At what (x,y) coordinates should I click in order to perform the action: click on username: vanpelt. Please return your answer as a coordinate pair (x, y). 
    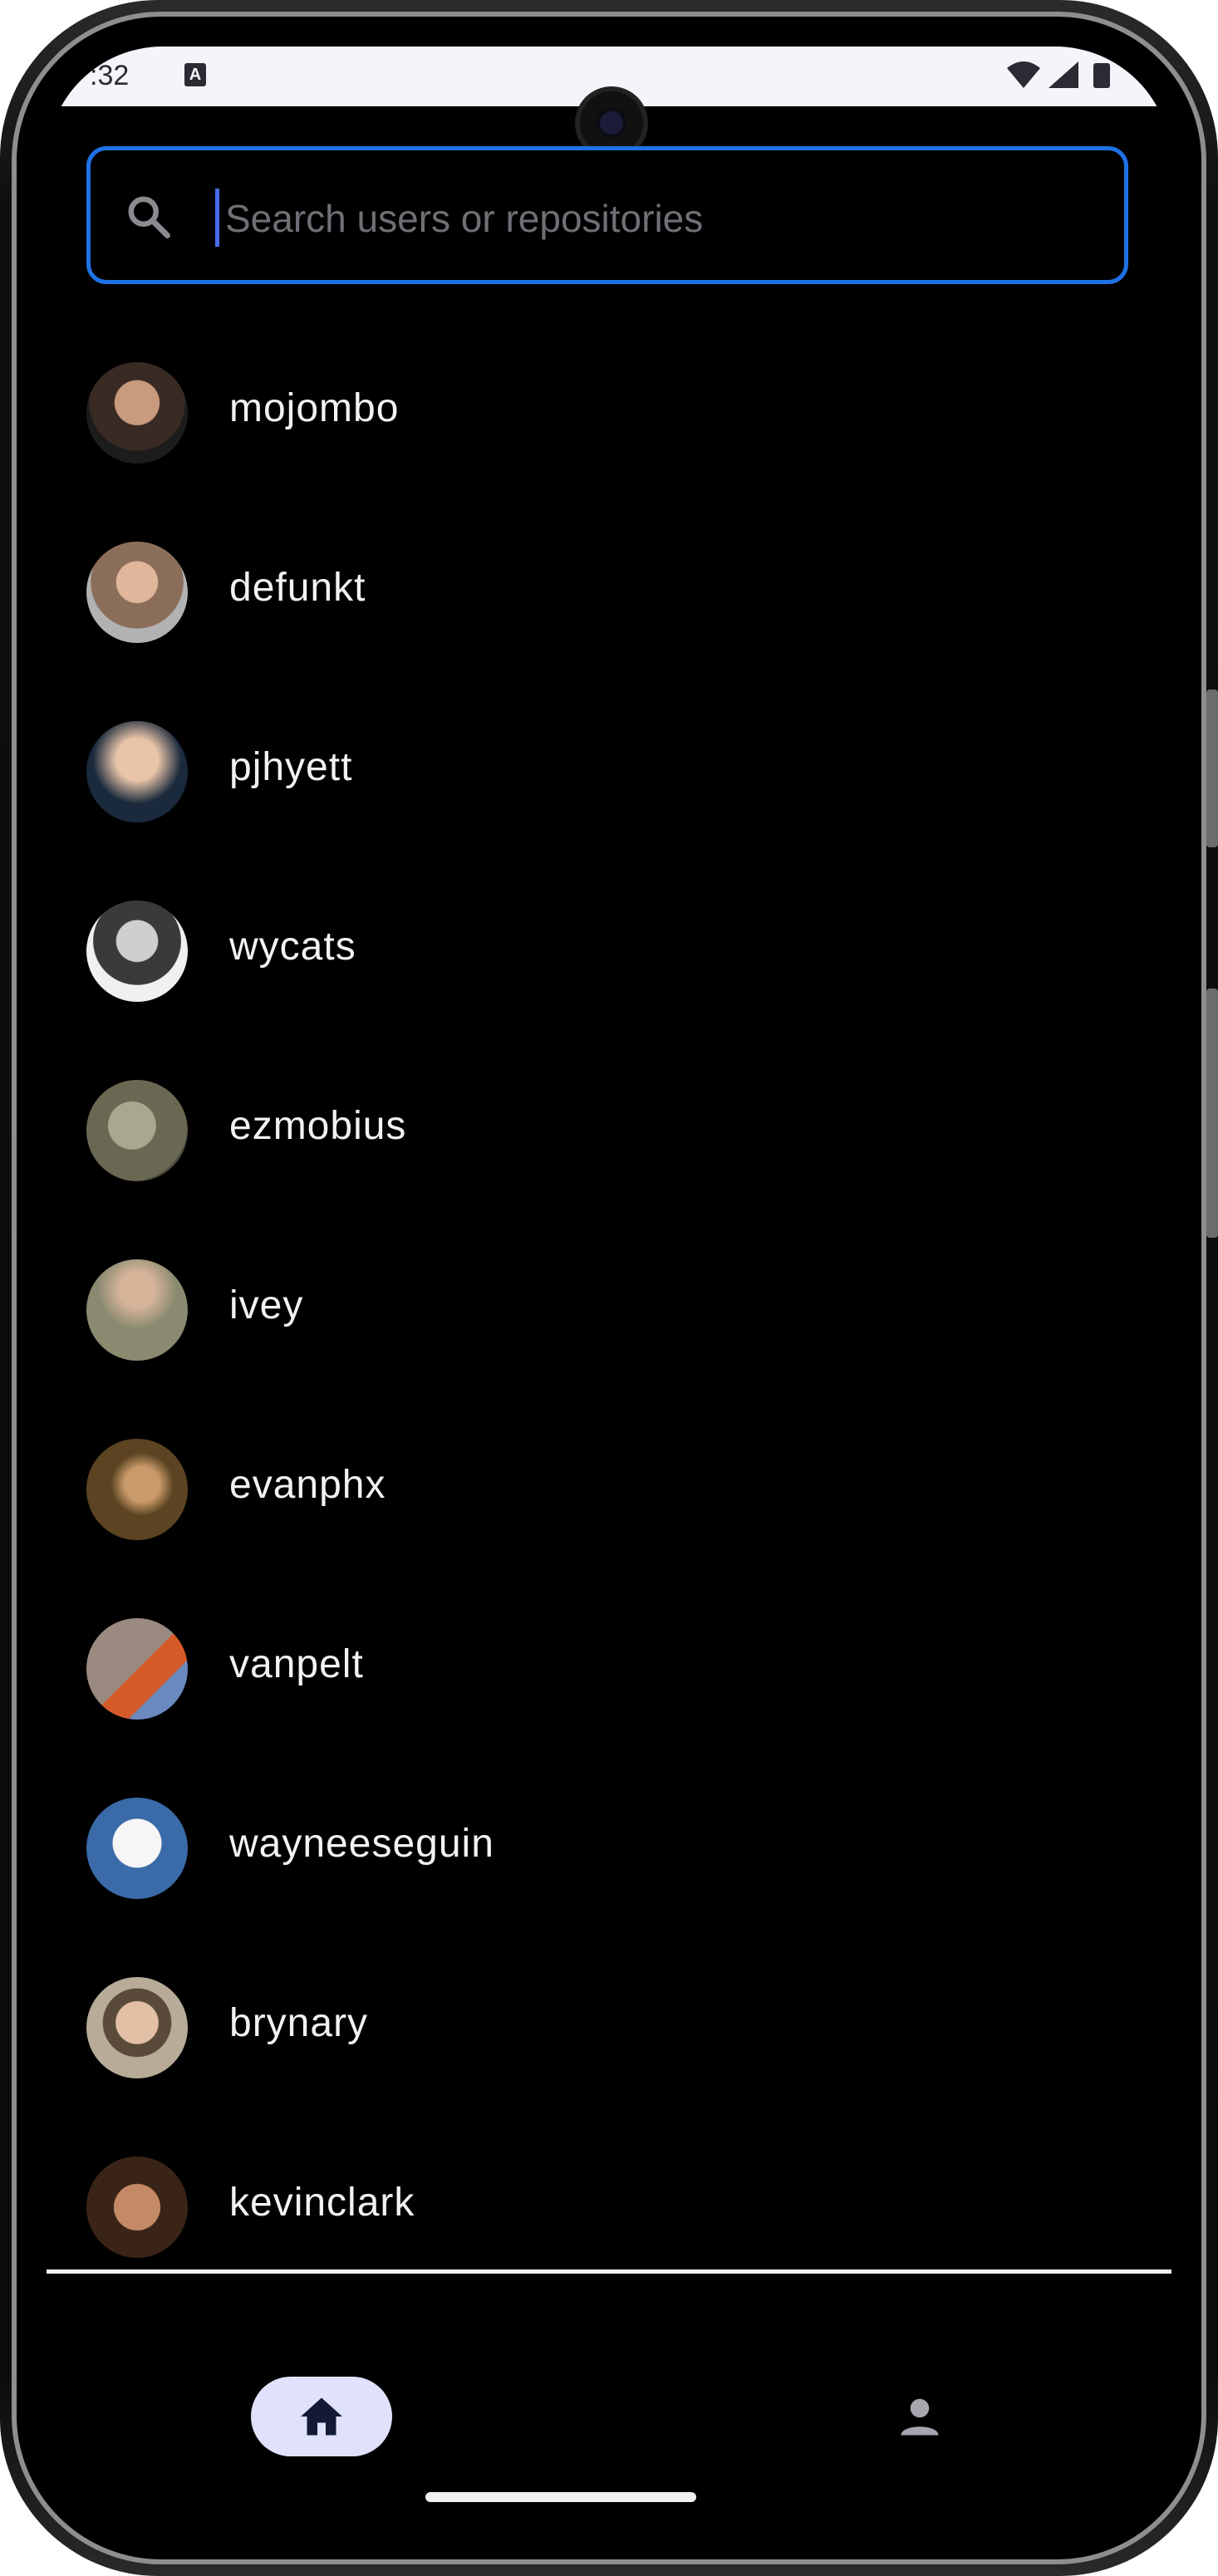
    Looking at the image, I should click on (296, 1664).